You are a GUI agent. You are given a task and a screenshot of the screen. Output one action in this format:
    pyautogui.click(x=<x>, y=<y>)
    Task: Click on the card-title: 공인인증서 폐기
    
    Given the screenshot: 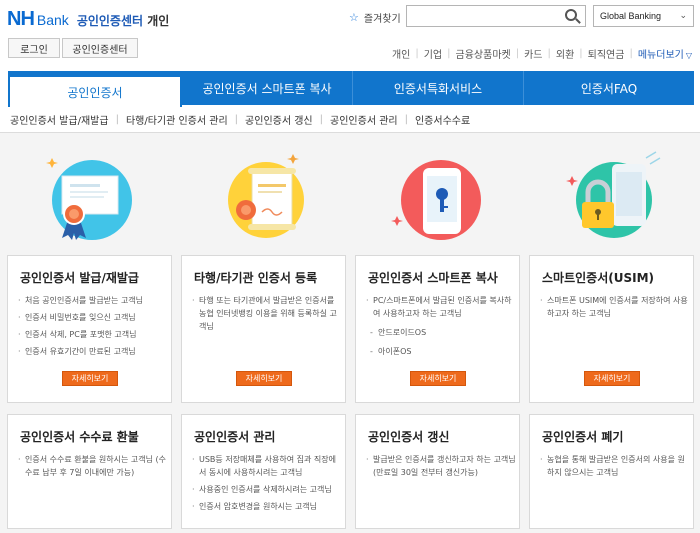 What is the action you would take?
    pyautogui.click(x=583, y=437)
    